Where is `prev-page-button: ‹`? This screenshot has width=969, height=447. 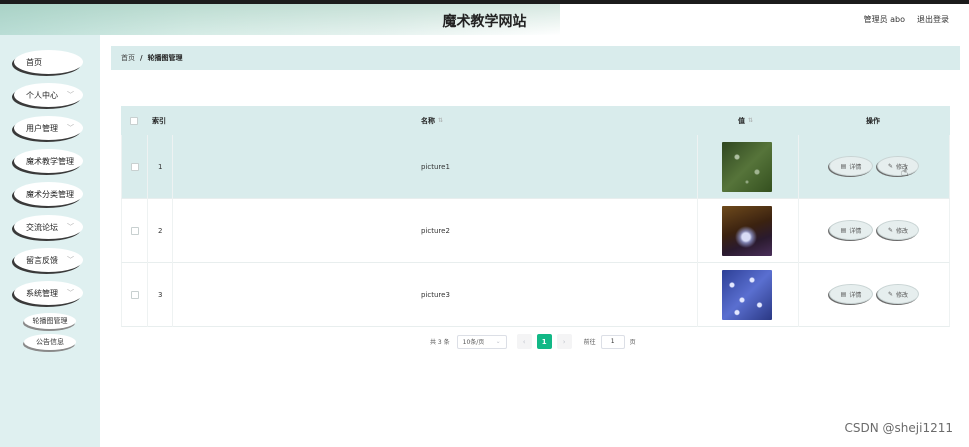
prev-page-button: ‹ is located at coordinates (524, 341).